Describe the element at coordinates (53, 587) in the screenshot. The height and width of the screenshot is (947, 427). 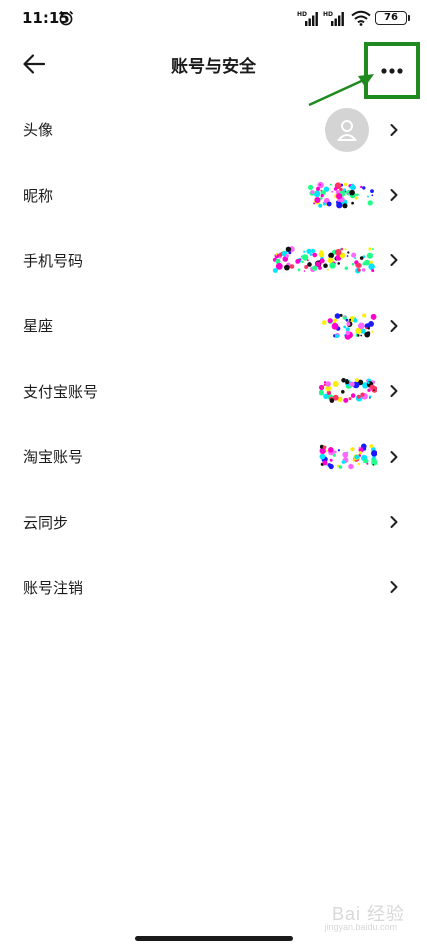
I see `row-label: 账号注销` at that location.